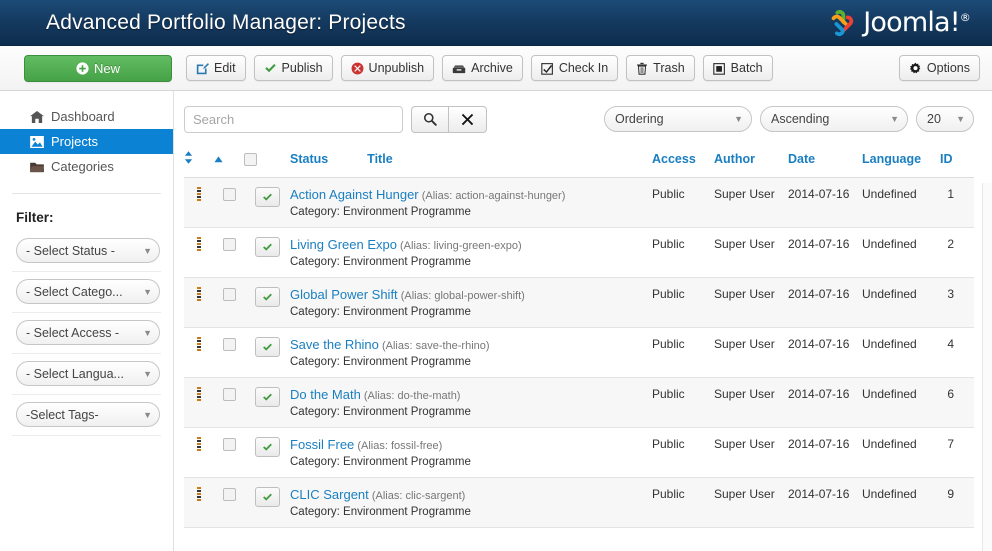  What do you see at coordinates (322, 444) in the screenshot?
I see `project-title-link: Fossil Free` at bounding box center [322, 444].